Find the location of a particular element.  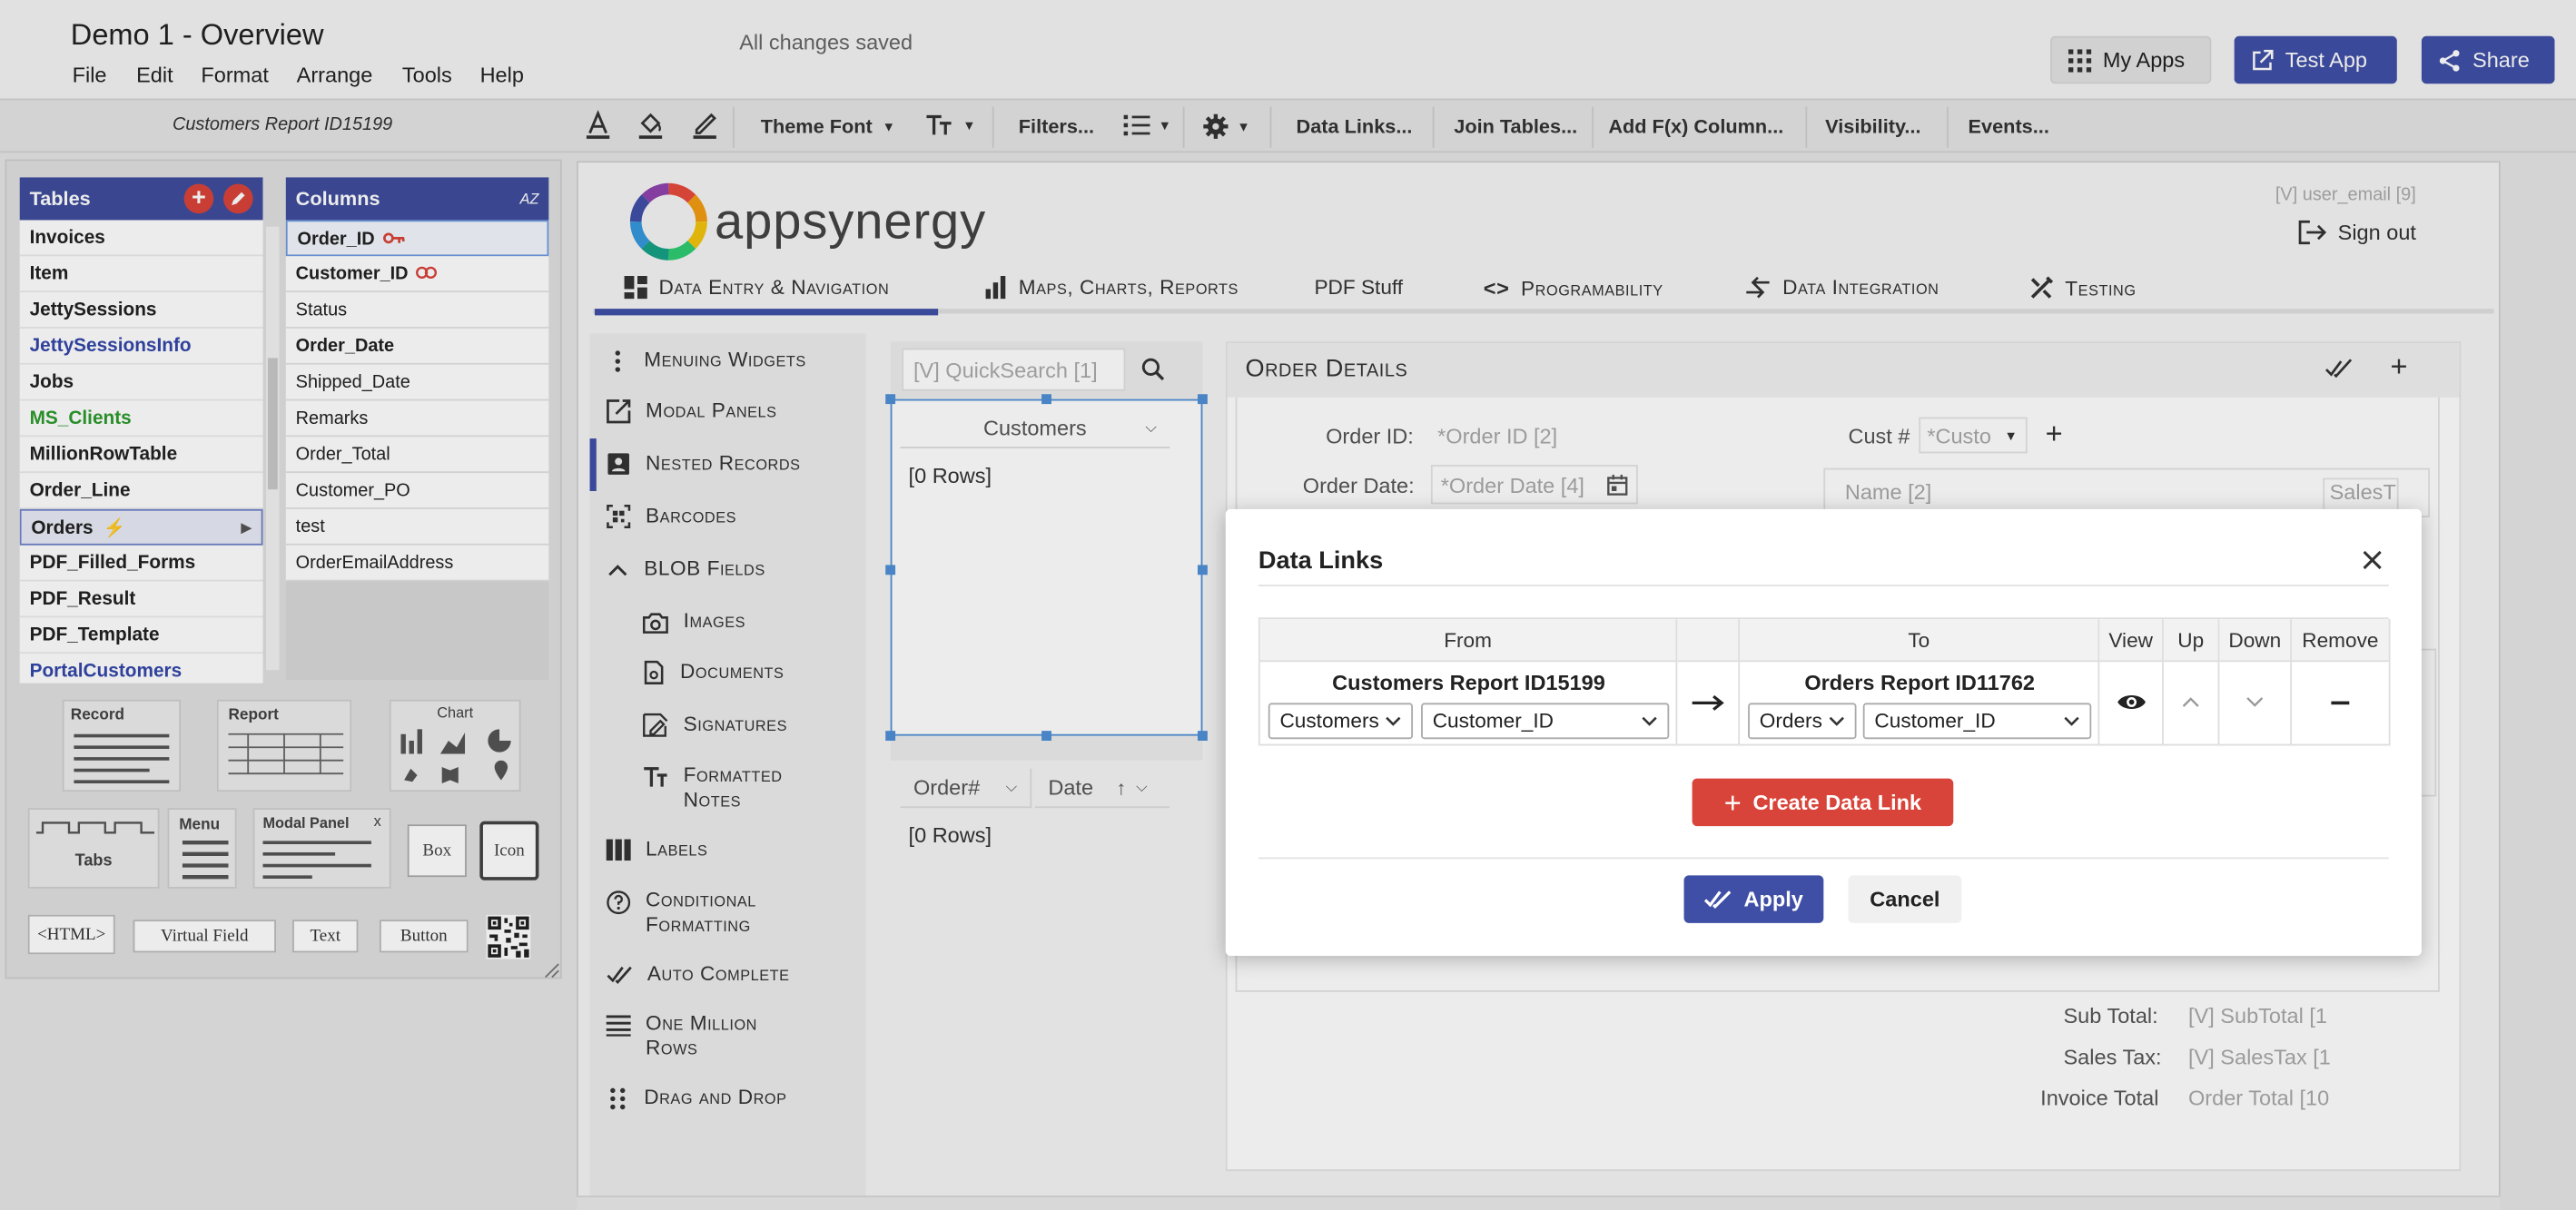

from-table-select: Customers is located at coordinates (1341, 722).